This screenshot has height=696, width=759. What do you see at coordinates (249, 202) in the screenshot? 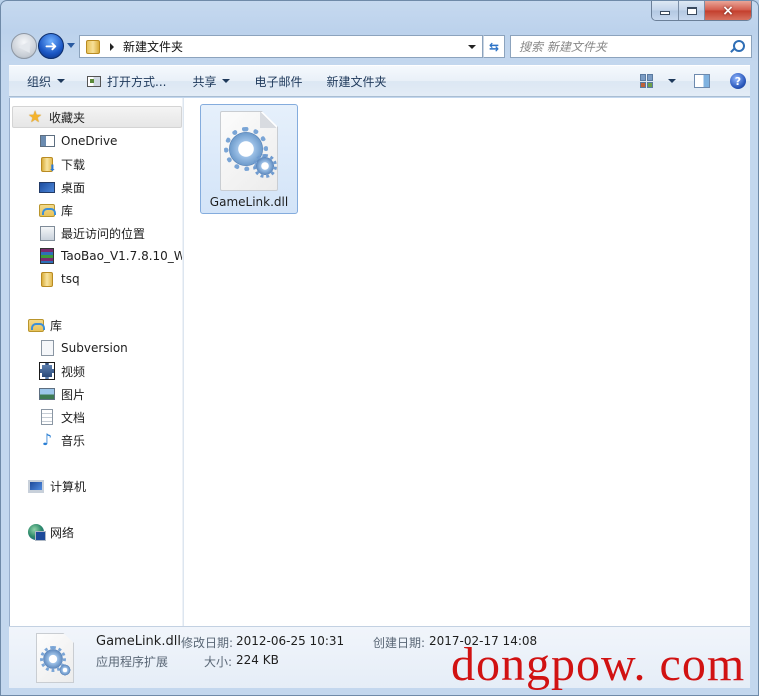
I see `file-name: GameLink.dll` at bounding box center [249, 202].